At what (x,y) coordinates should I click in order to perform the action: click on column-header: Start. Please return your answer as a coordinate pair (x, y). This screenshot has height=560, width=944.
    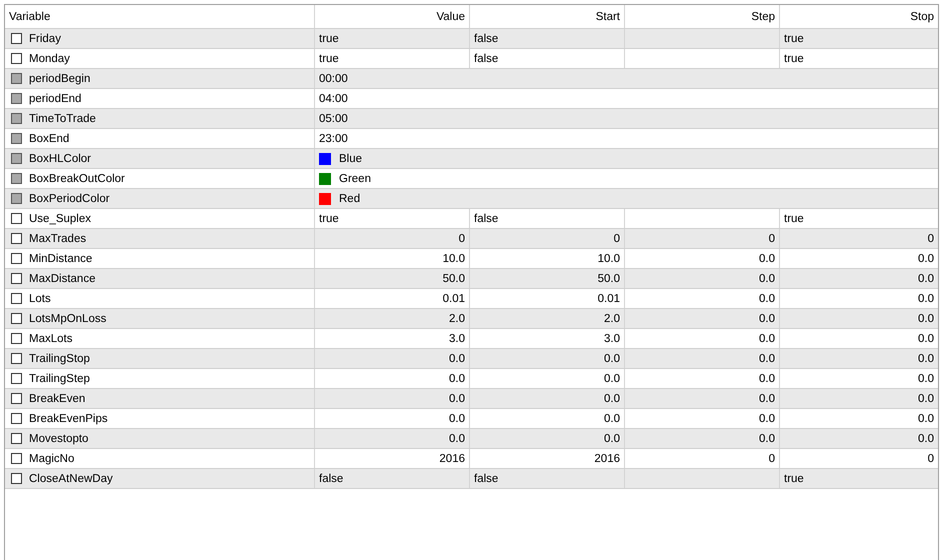
    Looking at the image, I should click on (547, 16).